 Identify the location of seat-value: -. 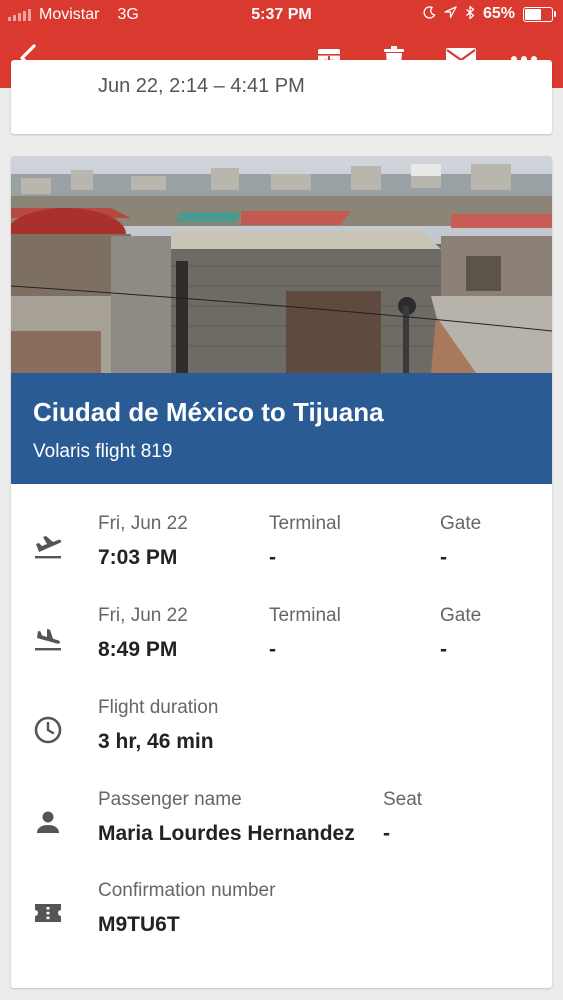
(386, 833).